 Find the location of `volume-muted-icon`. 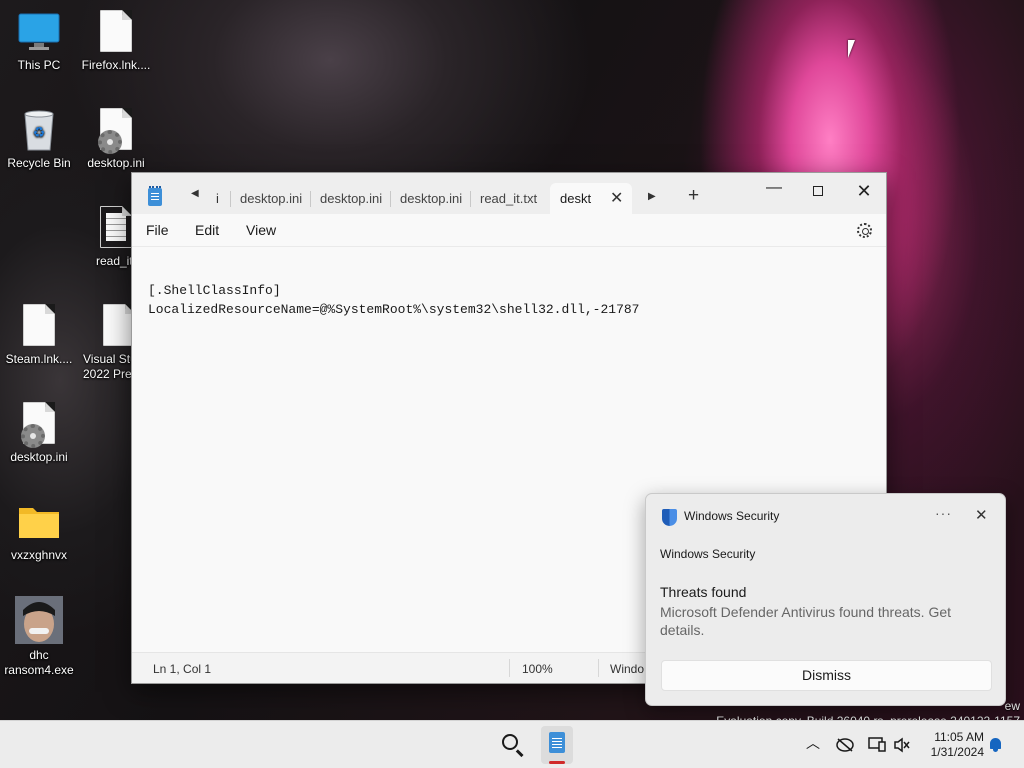

volume-muted-icon is located at coordinates (902, 746).